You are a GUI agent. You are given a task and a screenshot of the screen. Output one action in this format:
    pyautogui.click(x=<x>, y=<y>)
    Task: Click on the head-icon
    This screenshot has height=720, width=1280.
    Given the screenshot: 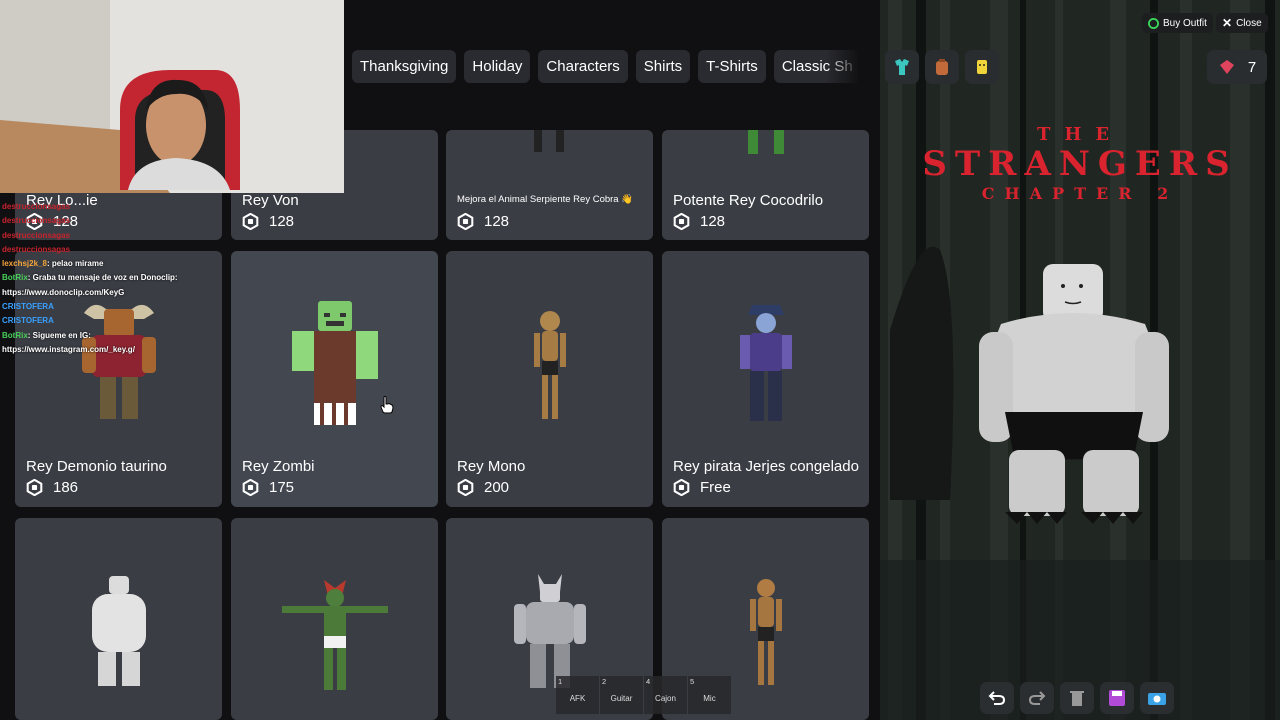 What is the action you would take?
    pyautogui.click(x=982, y=67)
    